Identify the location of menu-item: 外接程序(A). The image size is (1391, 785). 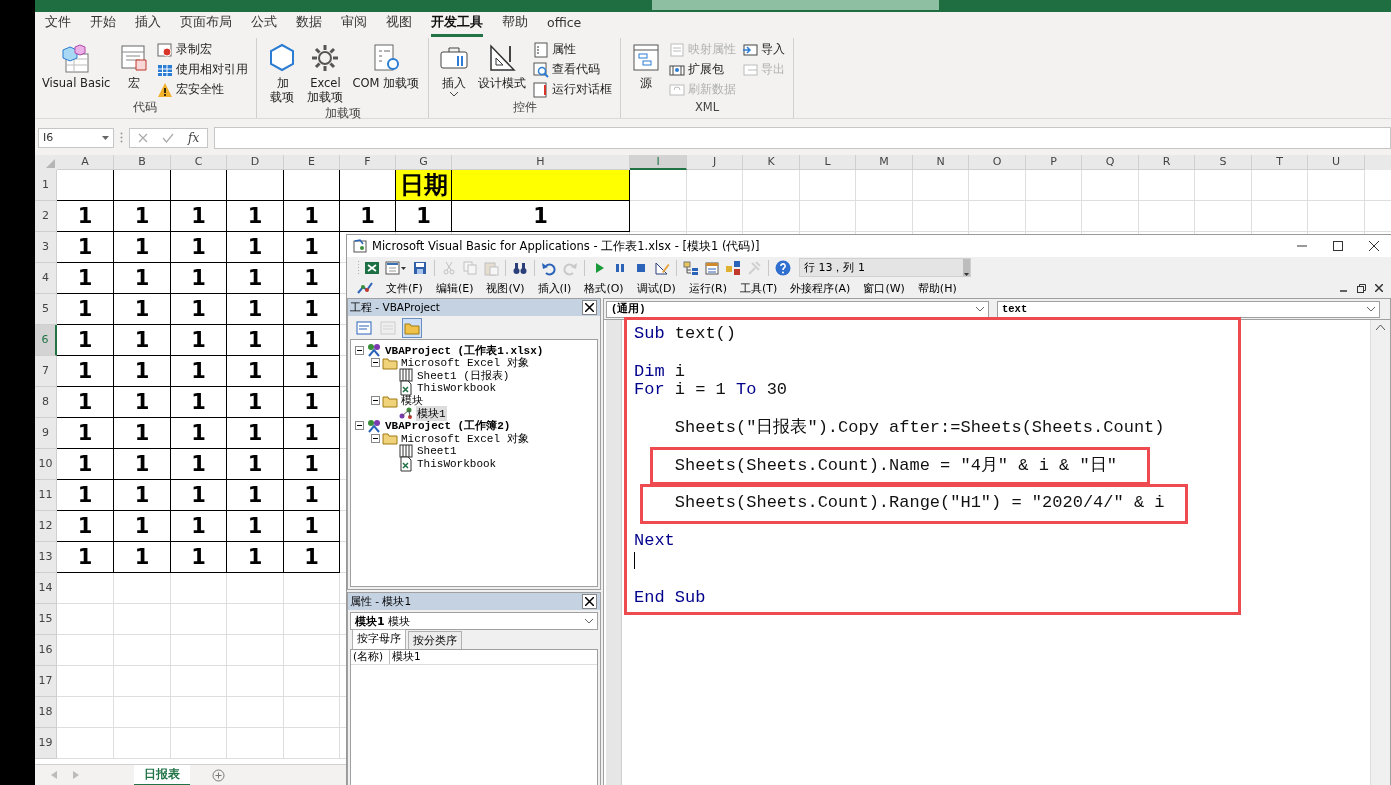
(820, 288).